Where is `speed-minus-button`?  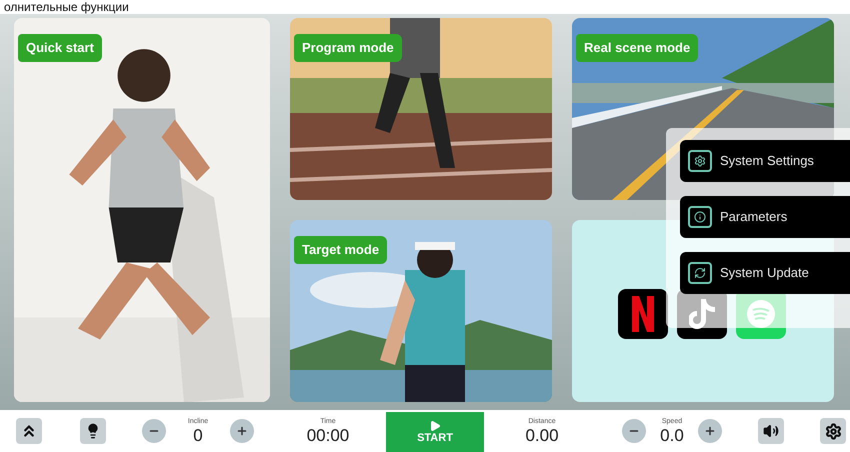 speed-minus-button is located at coordinates (634, 431).